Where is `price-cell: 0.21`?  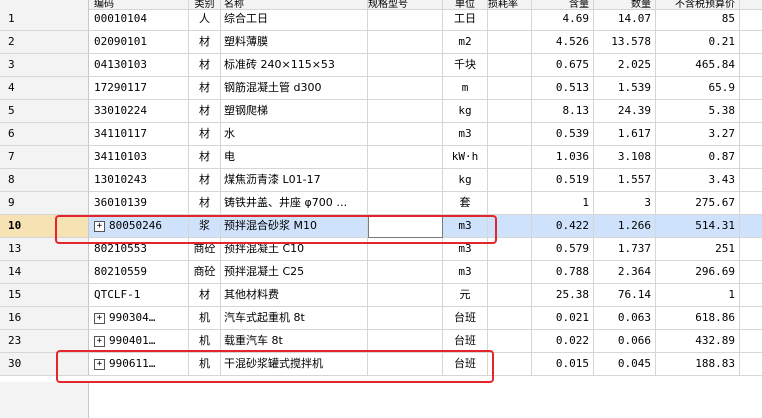 price-cell: 0.21 is located at coordinates (698, 42).